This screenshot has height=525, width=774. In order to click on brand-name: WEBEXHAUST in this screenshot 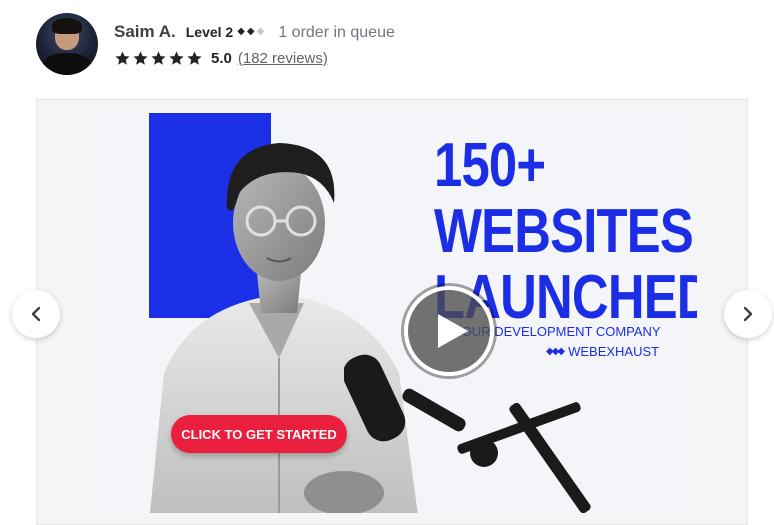, I will do `click(614, 351)`.